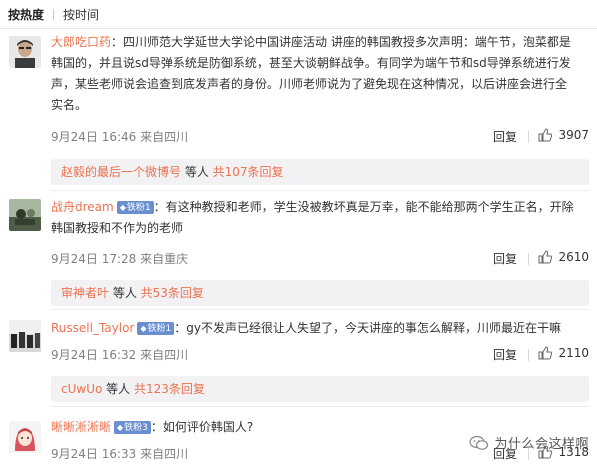  What do you see at coordinates (81, 389) in the screenshot?
I see `sub-reply-user: cUwUo` at bounding box center [81, 389].